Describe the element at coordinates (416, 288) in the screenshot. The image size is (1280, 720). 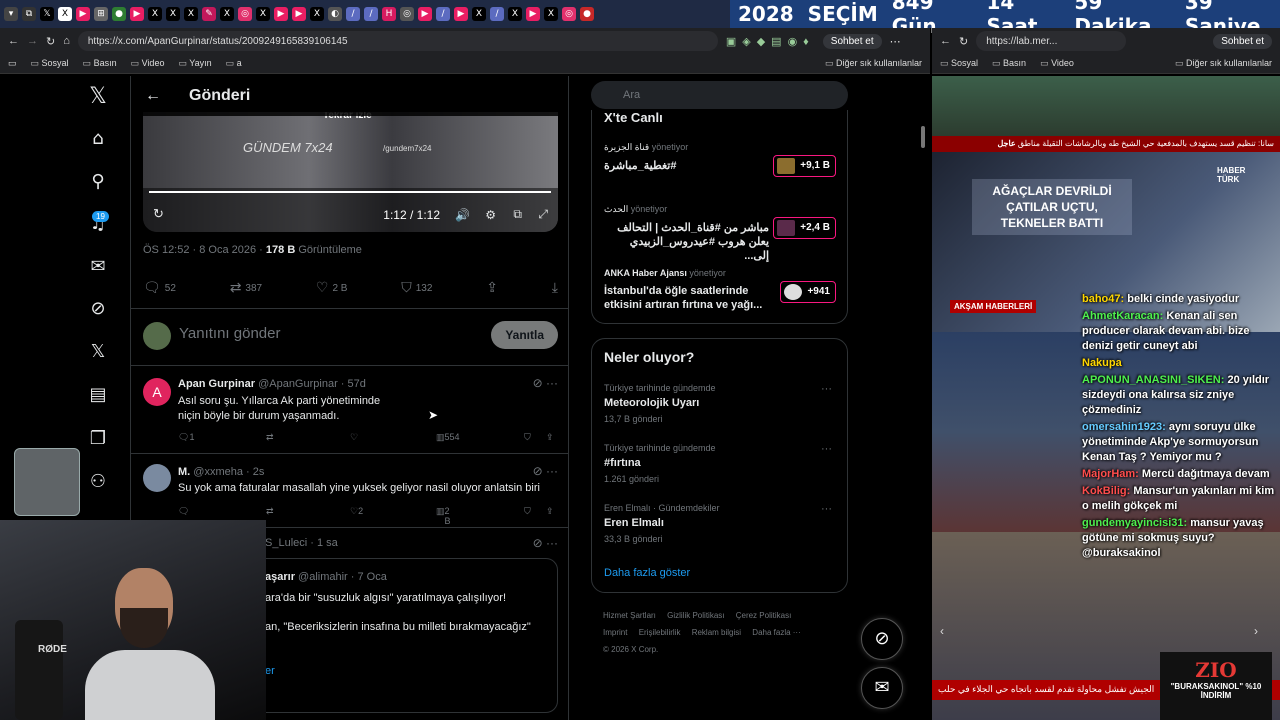
I see `bookmark-action: ⛉ 132` at that location.